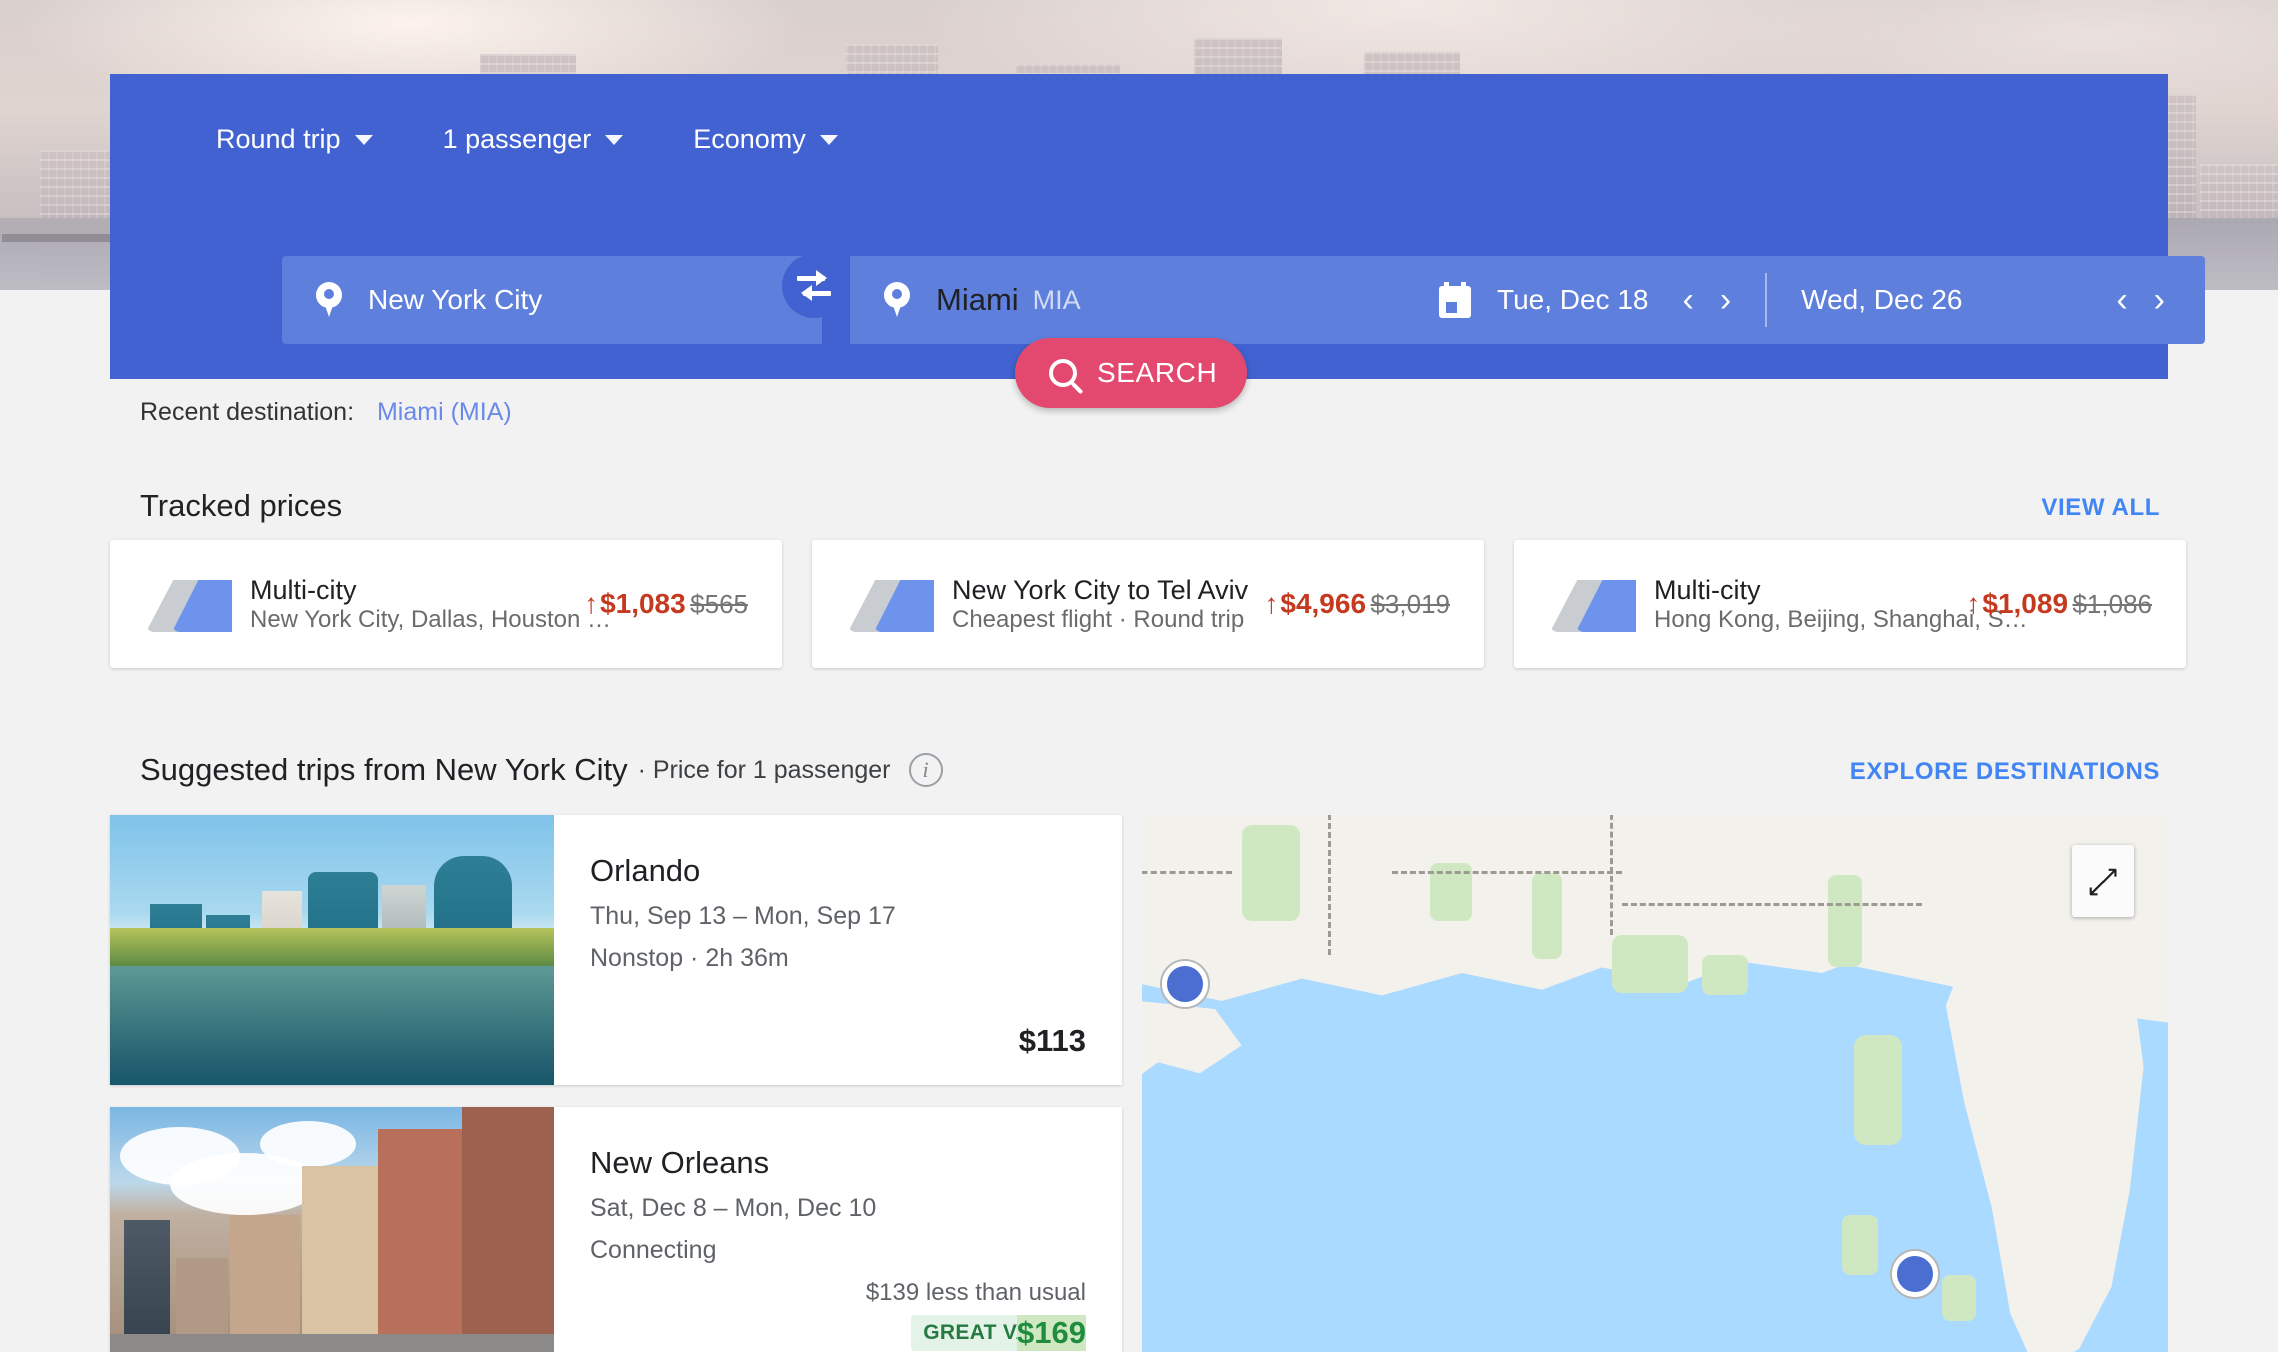 This screenshot has height=1352, width=2278. Describe the element at coordinates (1766, 300) in the screenshot. I see `date-divider` at that location.